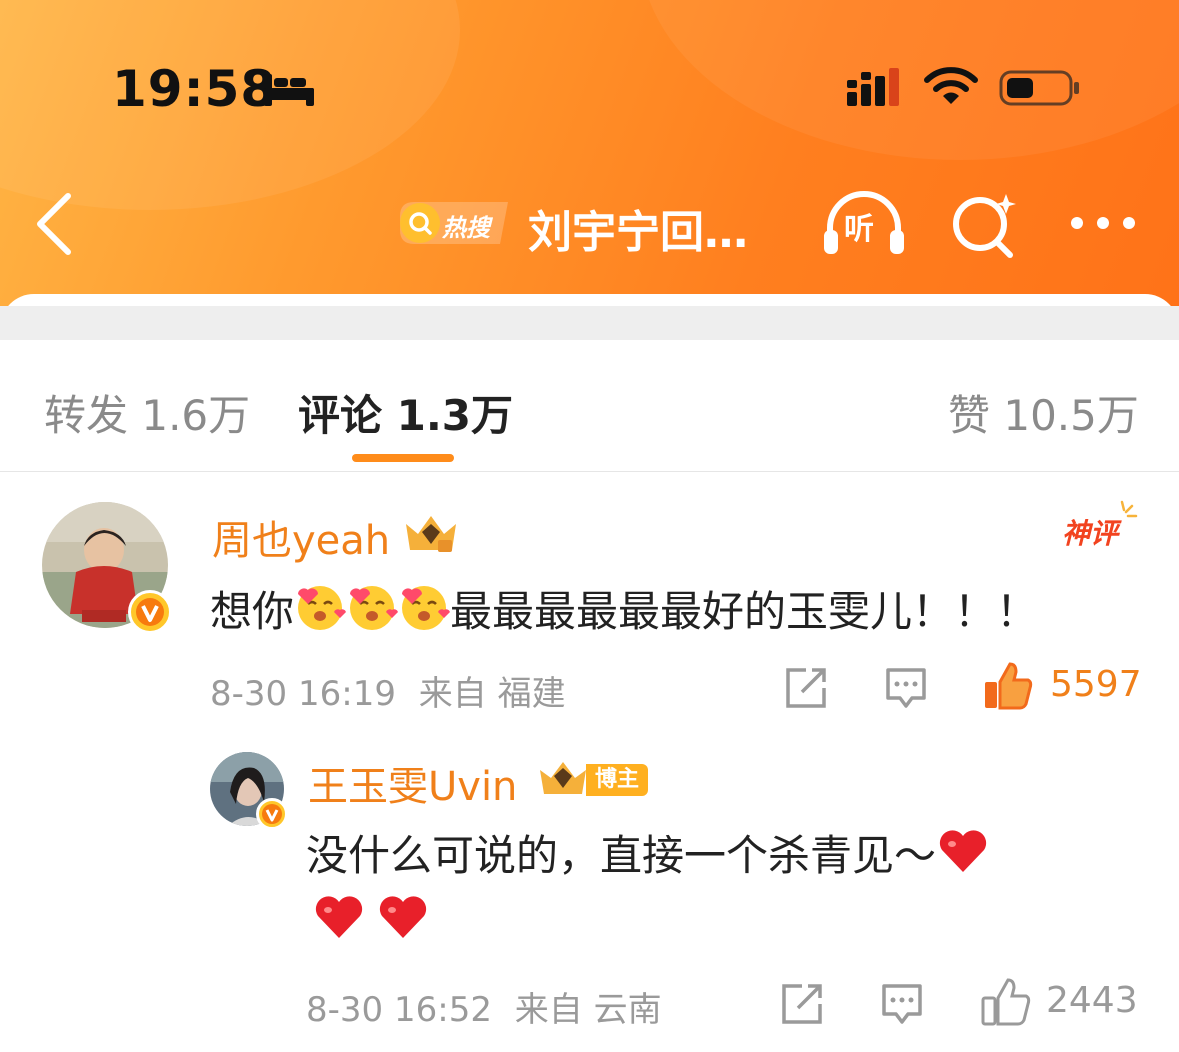  I want to click on comment-date: 8-30 16:19, so click(303, 694).